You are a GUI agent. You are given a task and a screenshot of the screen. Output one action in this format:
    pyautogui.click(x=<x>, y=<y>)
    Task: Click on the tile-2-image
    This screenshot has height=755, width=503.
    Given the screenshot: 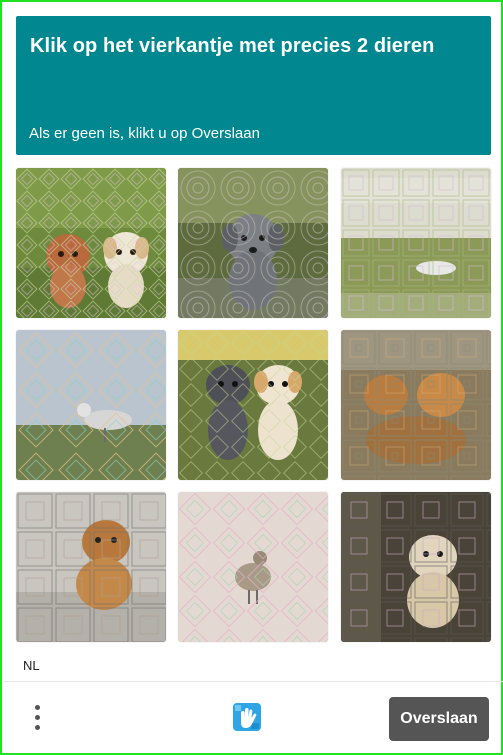 What is the action you would take?
    pyautogui.click(x=253, y=243)
    